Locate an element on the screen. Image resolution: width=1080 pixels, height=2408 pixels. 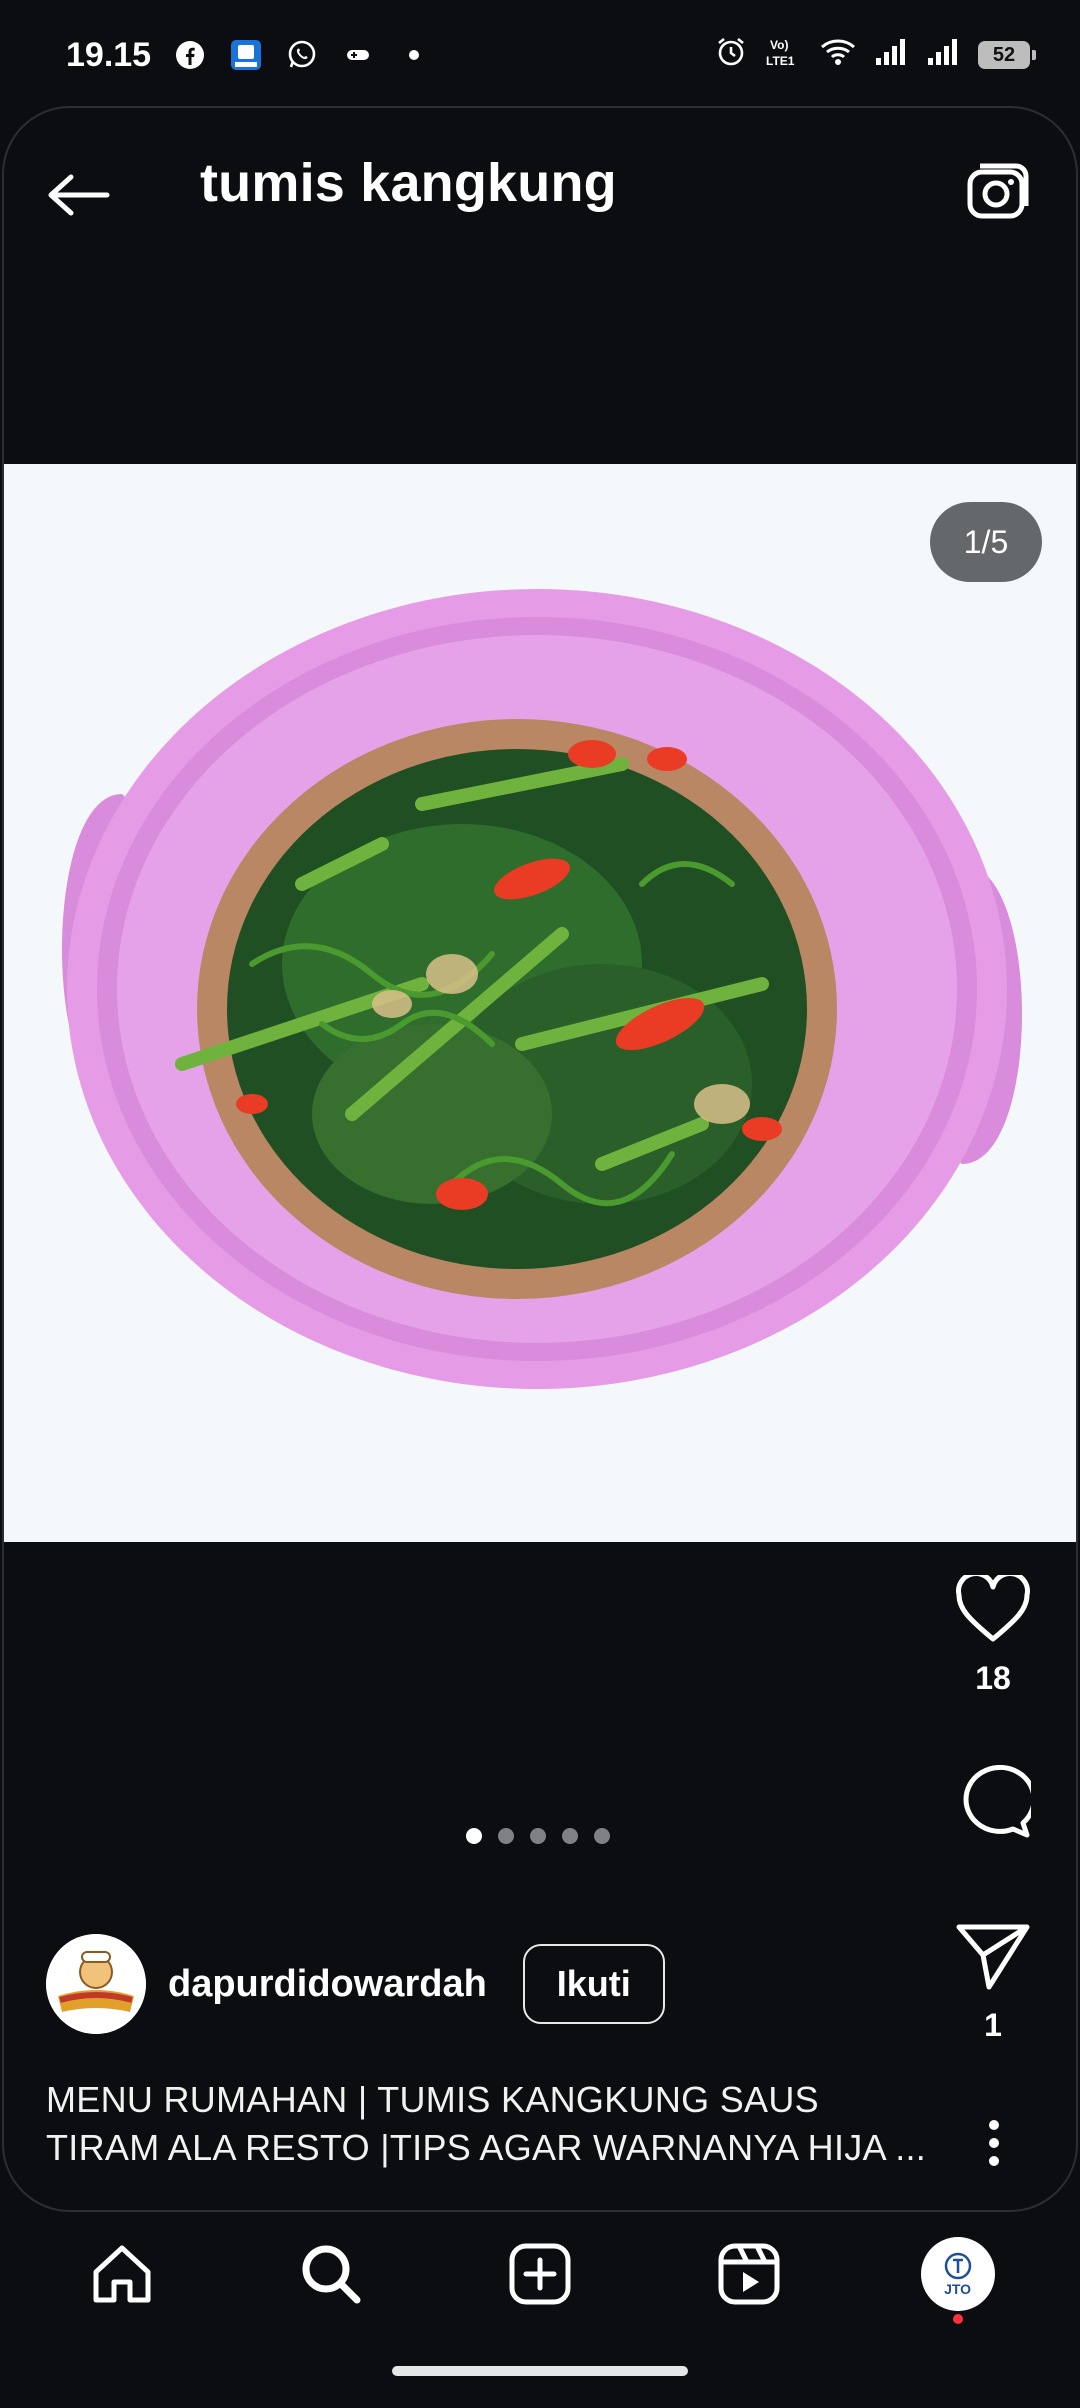
home-icon is located at coordinates (122, 2274).